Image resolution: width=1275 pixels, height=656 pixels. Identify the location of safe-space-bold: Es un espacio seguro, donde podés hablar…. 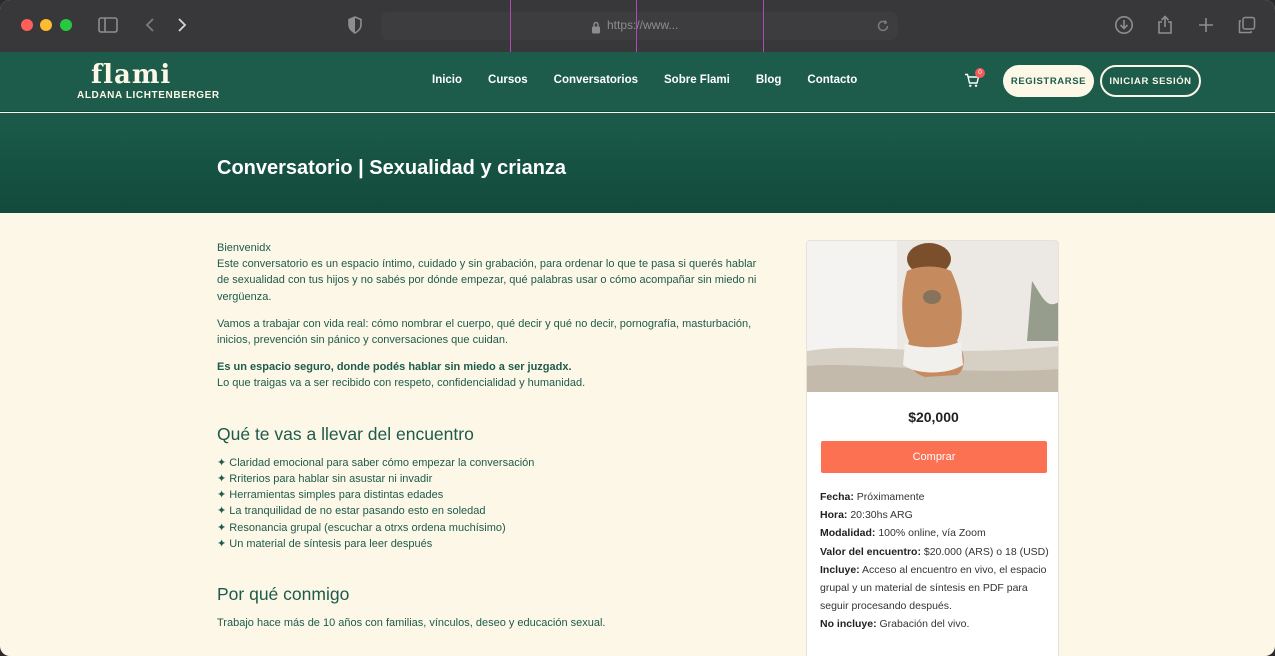
(394, 367).